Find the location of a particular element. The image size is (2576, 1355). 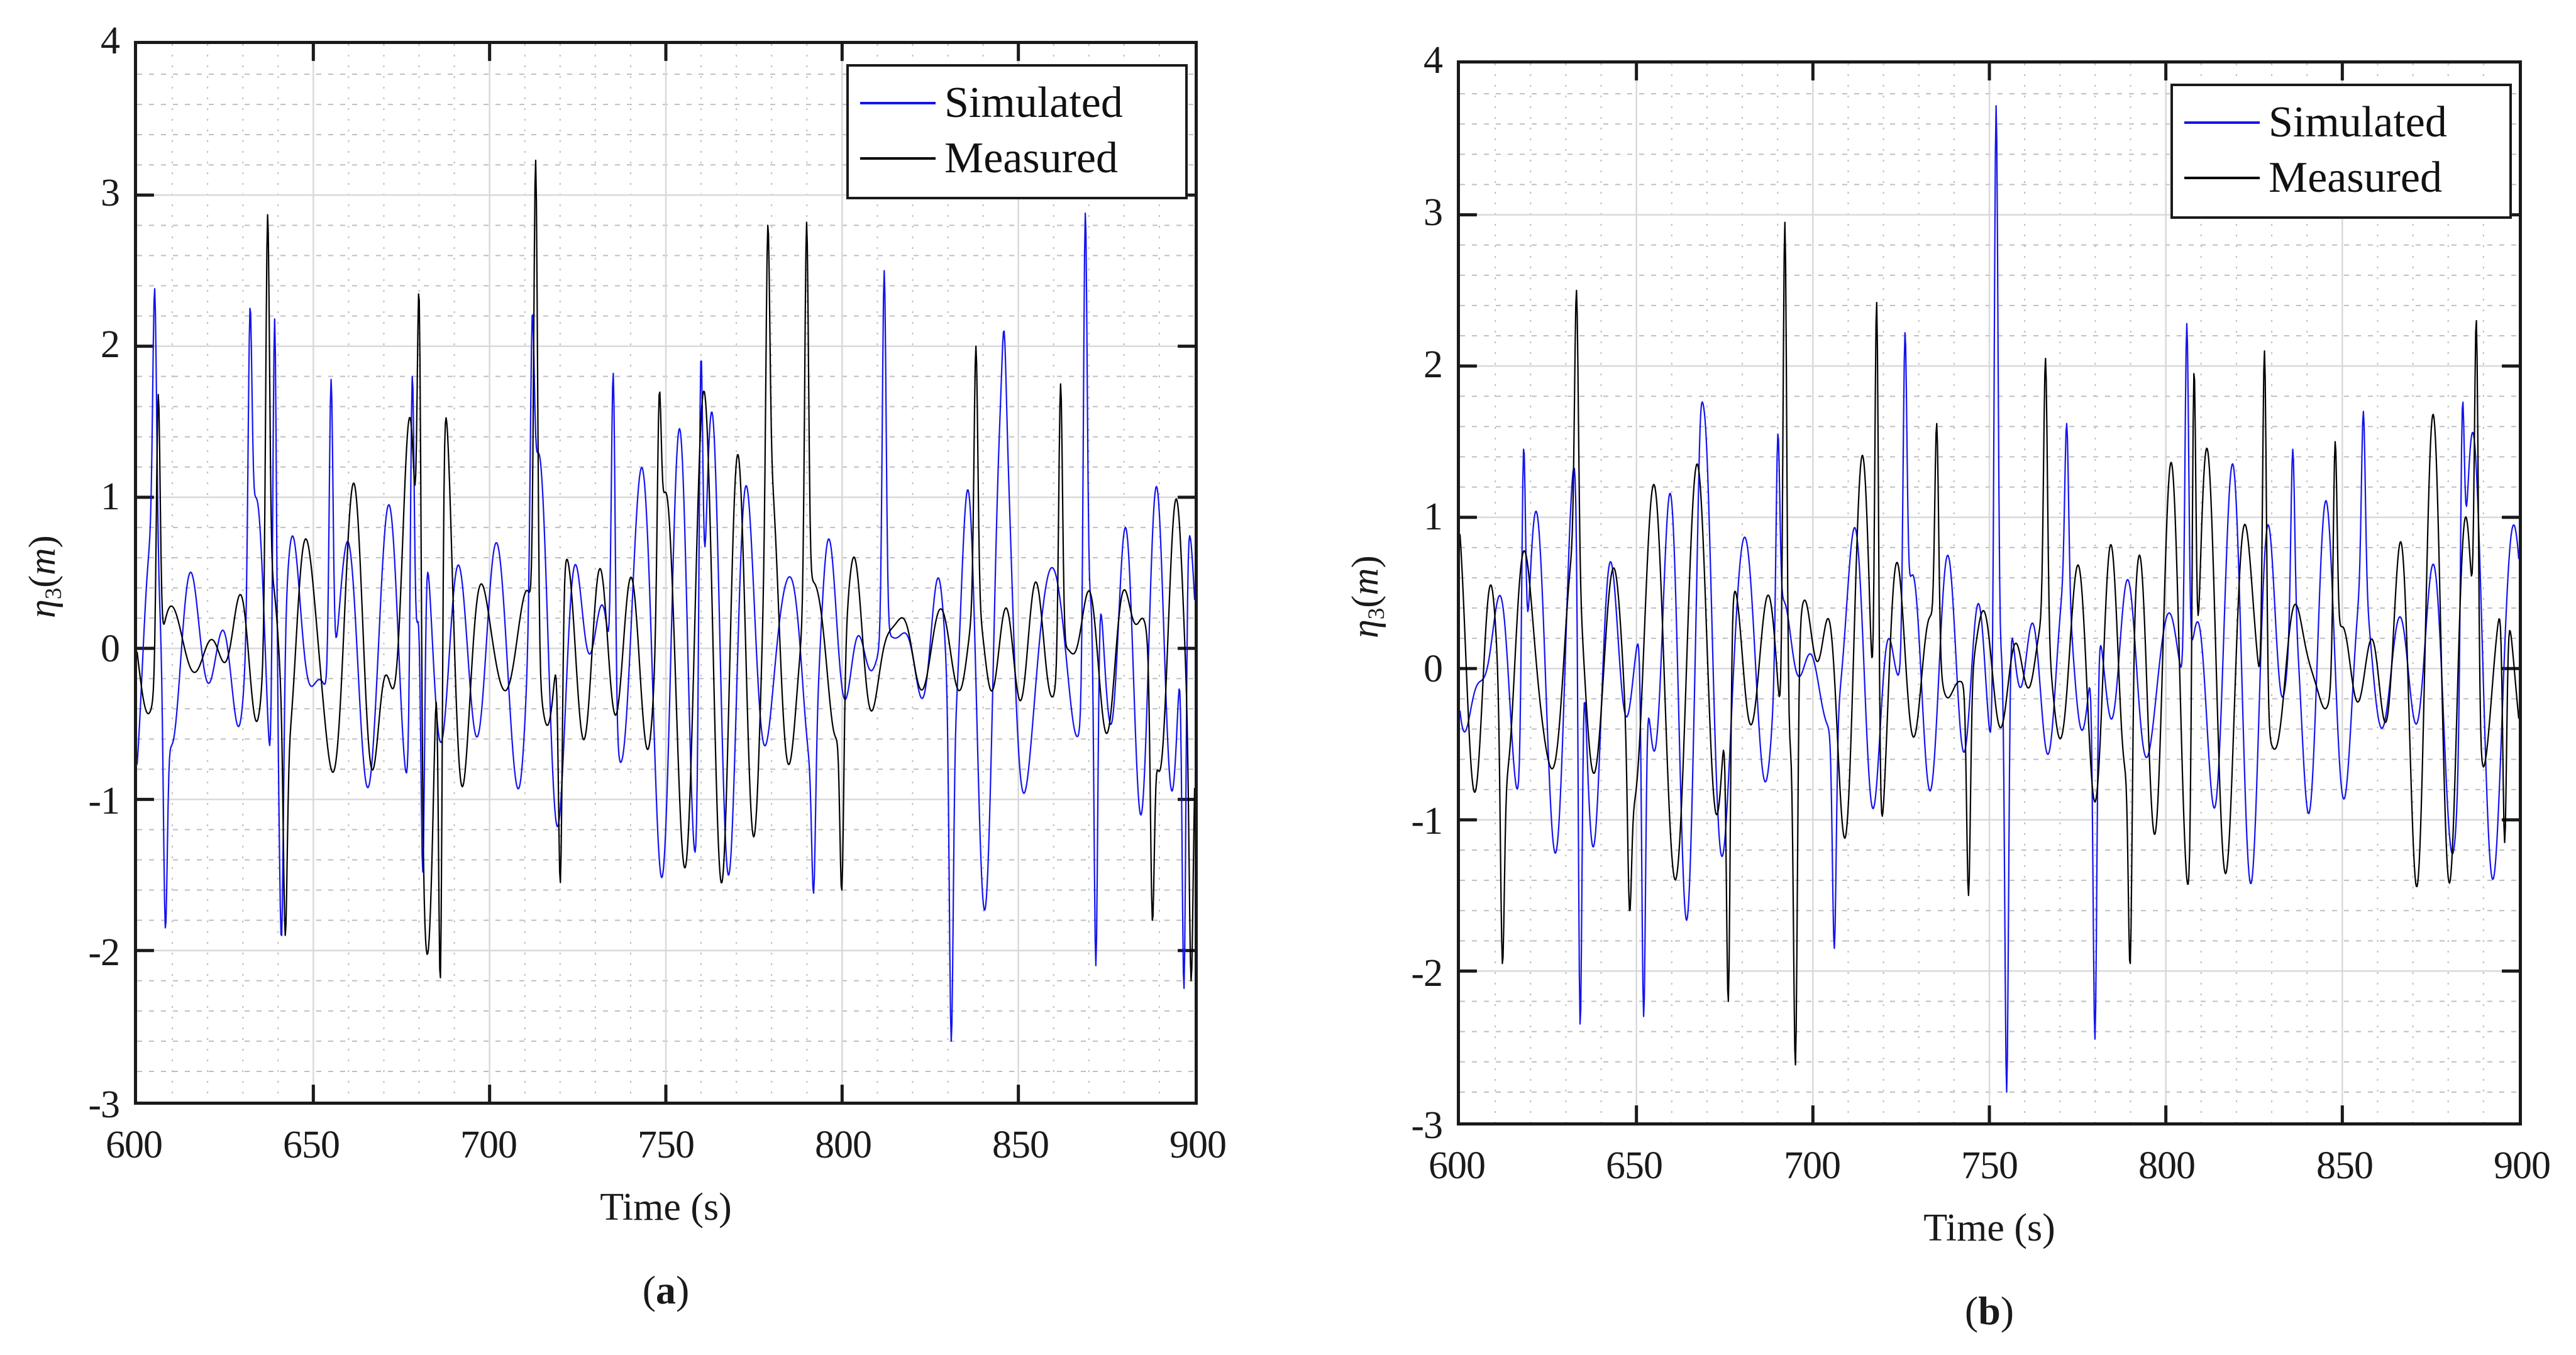

xtick-a-1: 650 is located at coordinates (311, 1145).